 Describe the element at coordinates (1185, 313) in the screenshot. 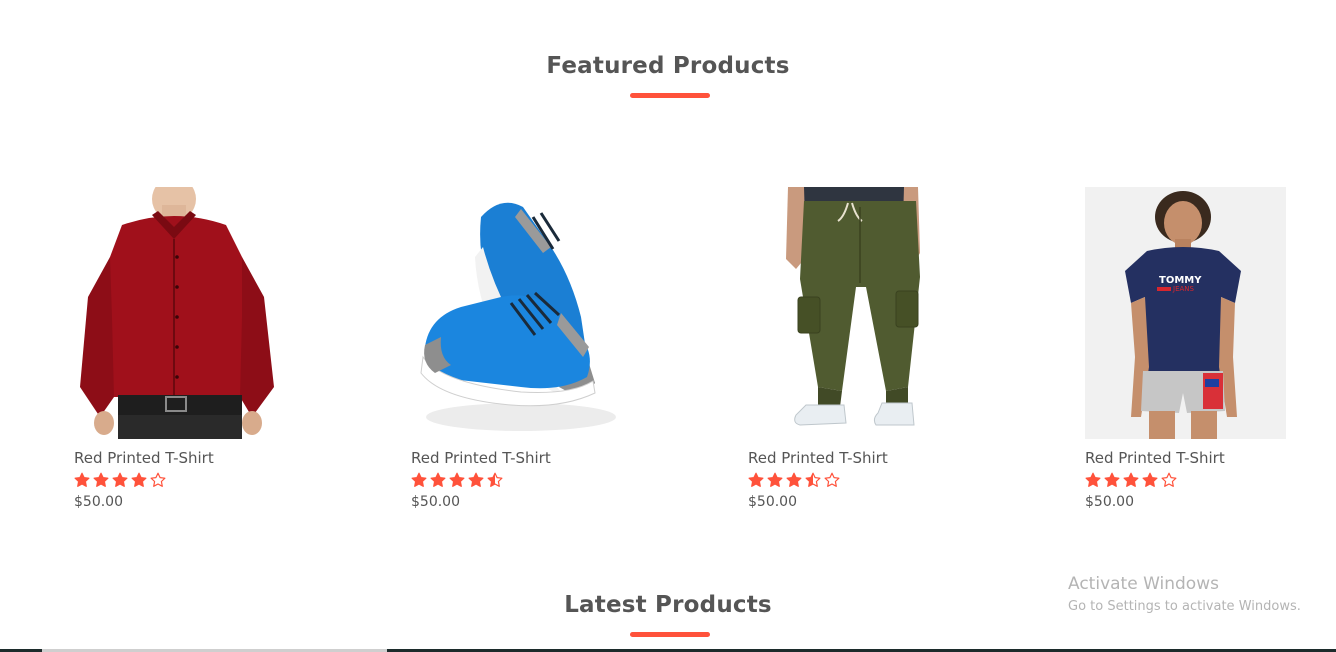

I see `navy-tommy-tshirt-image: TOMMY JEANS` at that location.